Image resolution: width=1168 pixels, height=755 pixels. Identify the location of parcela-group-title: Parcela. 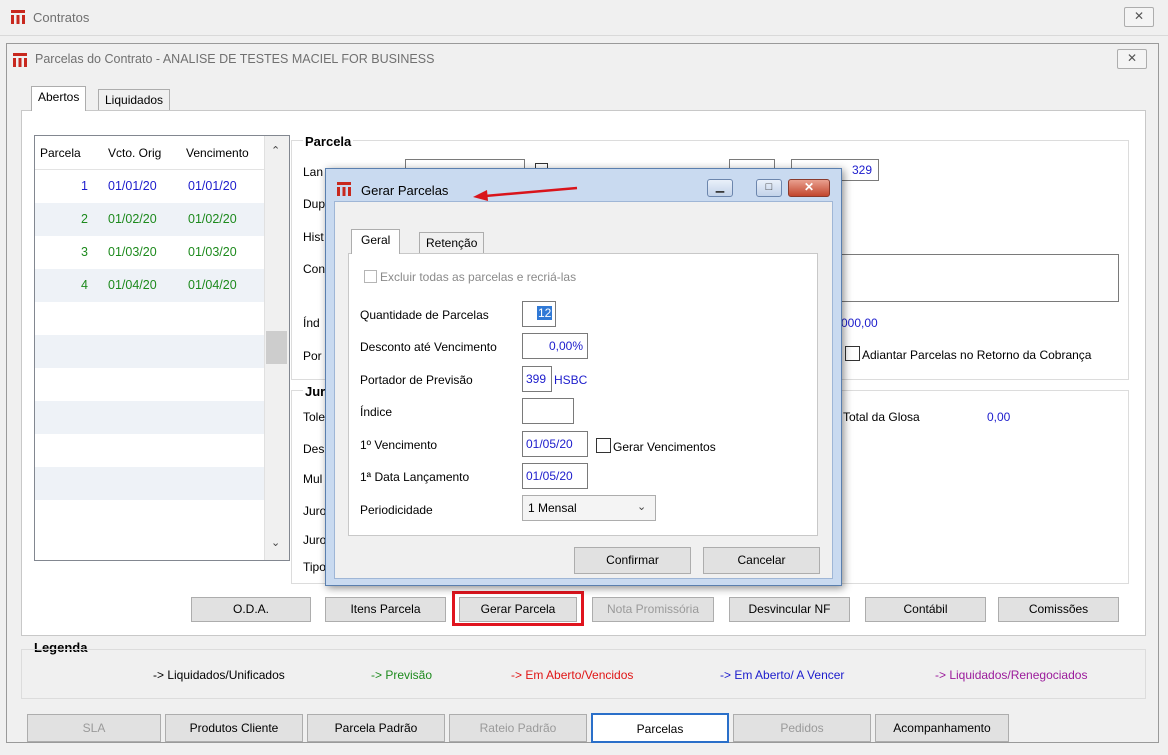
(328, 141).